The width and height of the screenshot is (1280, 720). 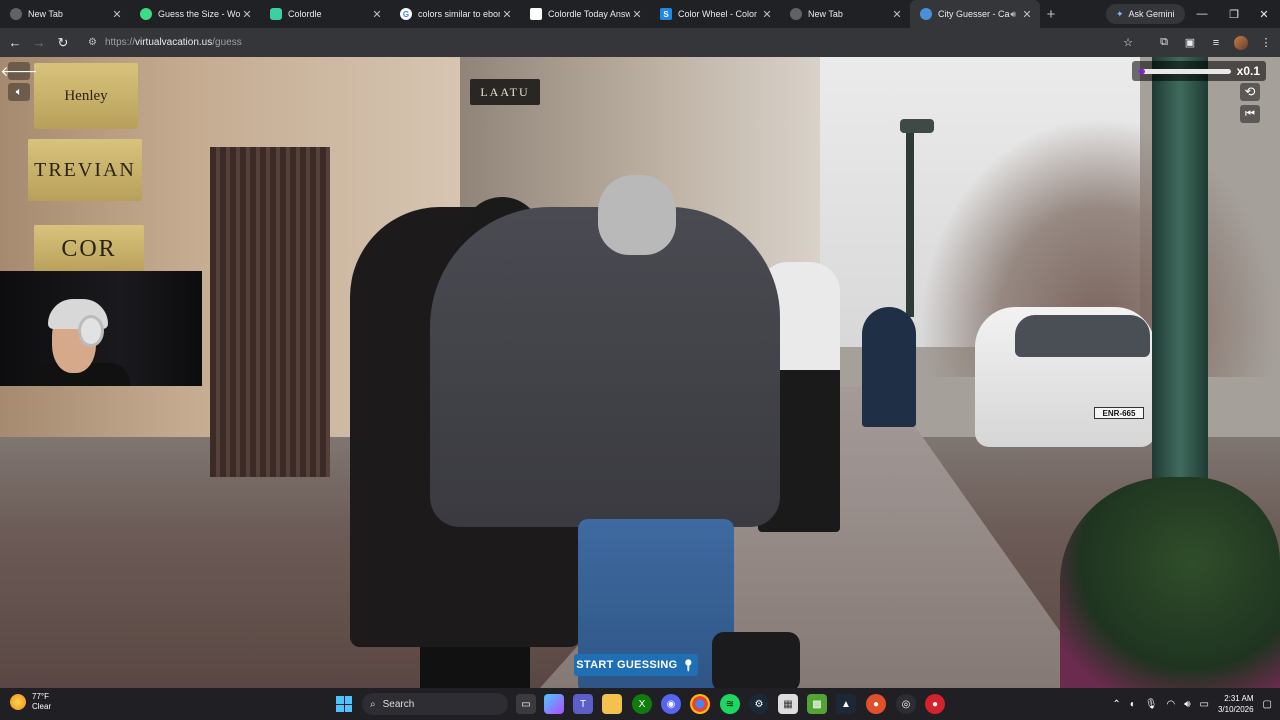 What do you see at coordinates (876, 704) in the screenshot?
I see `app-orange-icon: ●` at bounding box center [876, 704].